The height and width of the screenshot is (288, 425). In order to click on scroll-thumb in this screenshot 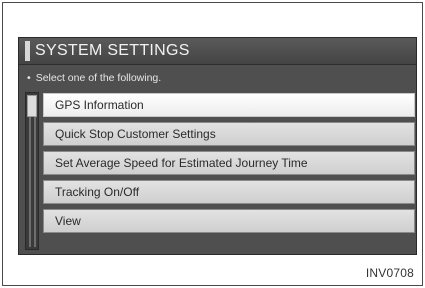, I will do `click(32, 106)`.